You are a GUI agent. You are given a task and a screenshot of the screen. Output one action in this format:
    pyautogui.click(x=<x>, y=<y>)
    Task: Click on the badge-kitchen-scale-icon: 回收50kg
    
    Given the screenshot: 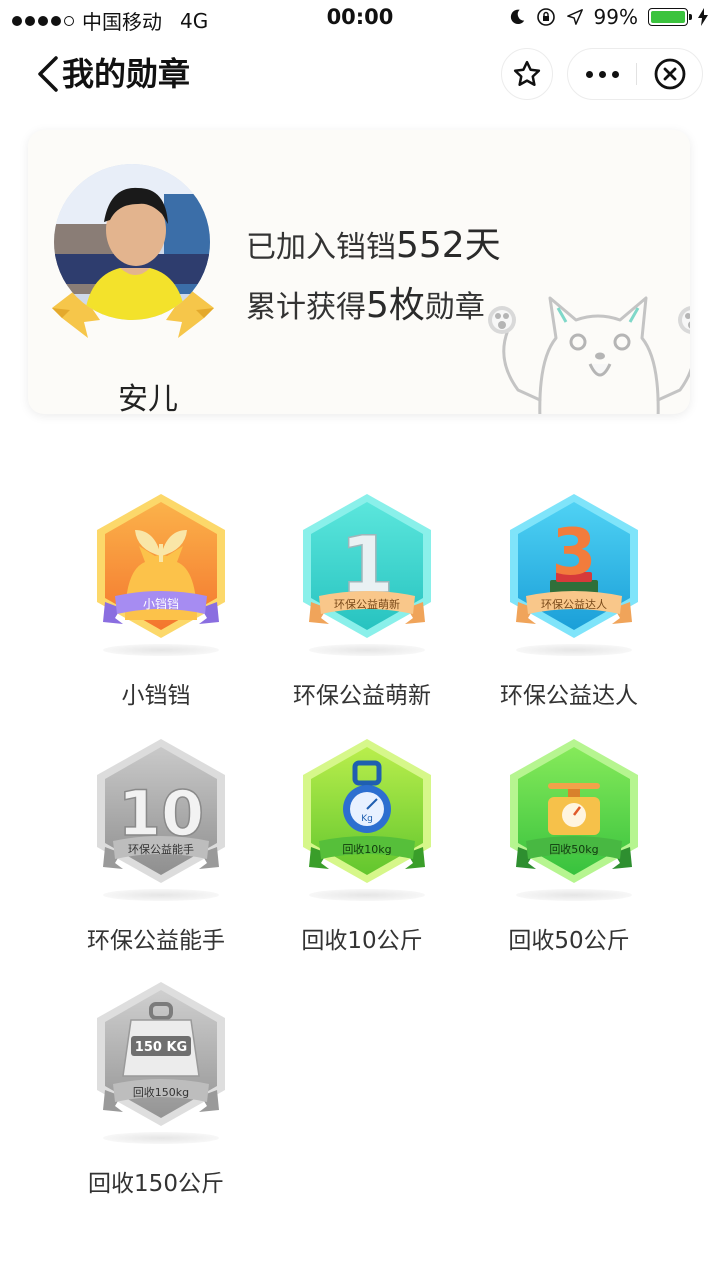 What is the action you would take?
    pyautogui.click(x=574, y=811)
    